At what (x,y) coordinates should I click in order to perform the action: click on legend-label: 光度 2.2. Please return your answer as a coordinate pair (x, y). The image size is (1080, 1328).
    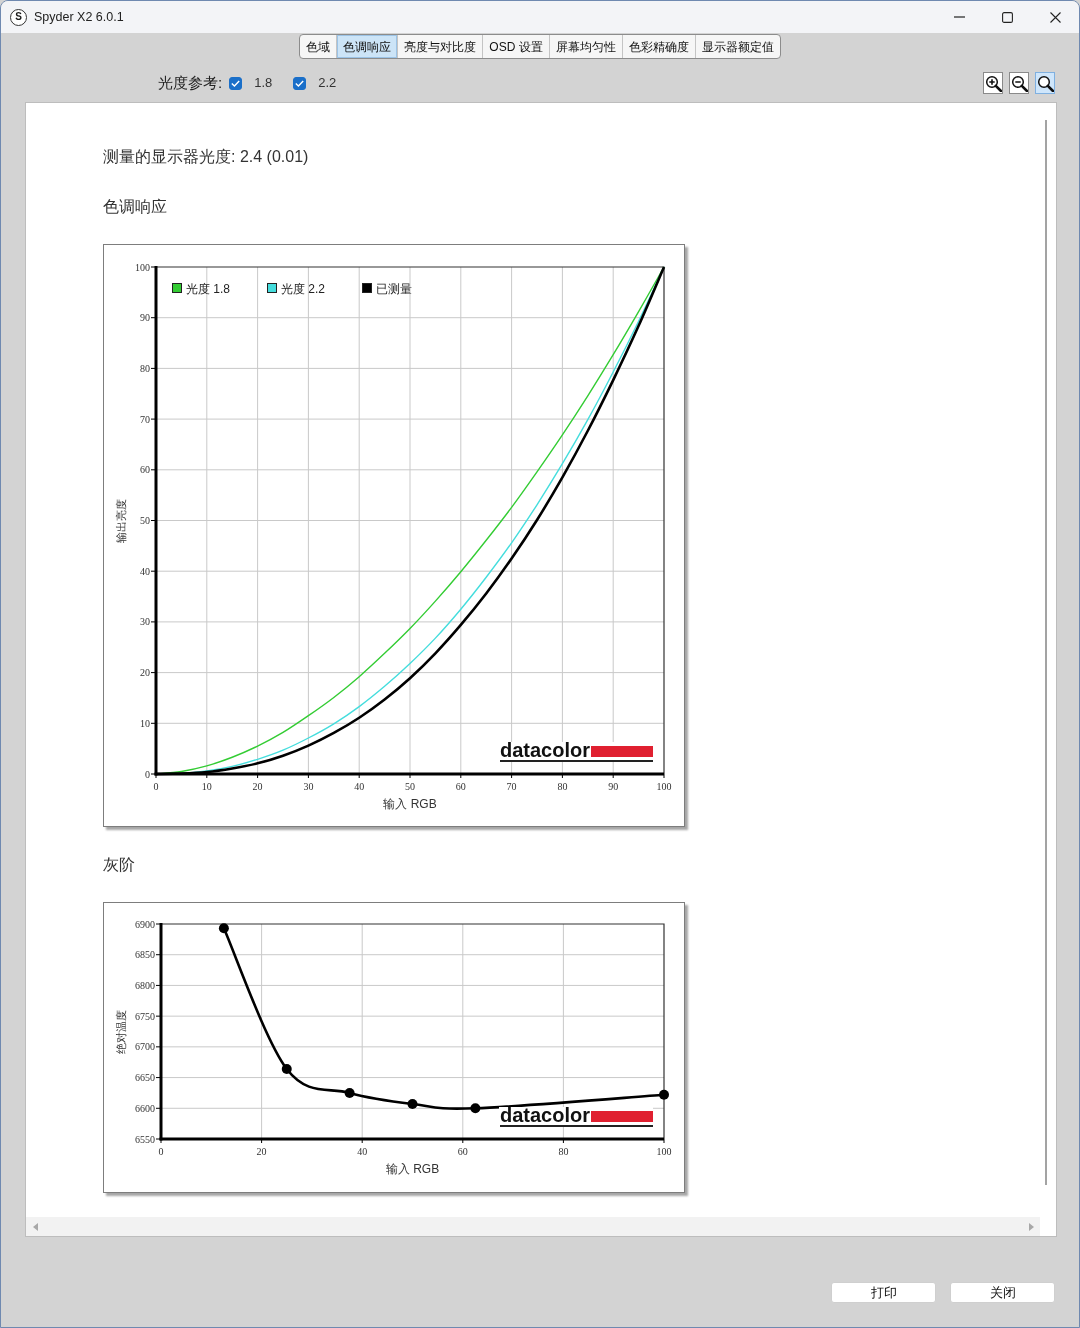
    Looking at the image, I should click on (303, 289).